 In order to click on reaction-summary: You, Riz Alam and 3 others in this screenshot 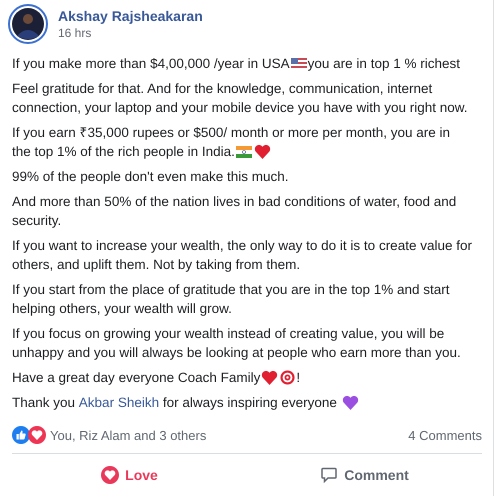, I will do `click(128, 435)`.